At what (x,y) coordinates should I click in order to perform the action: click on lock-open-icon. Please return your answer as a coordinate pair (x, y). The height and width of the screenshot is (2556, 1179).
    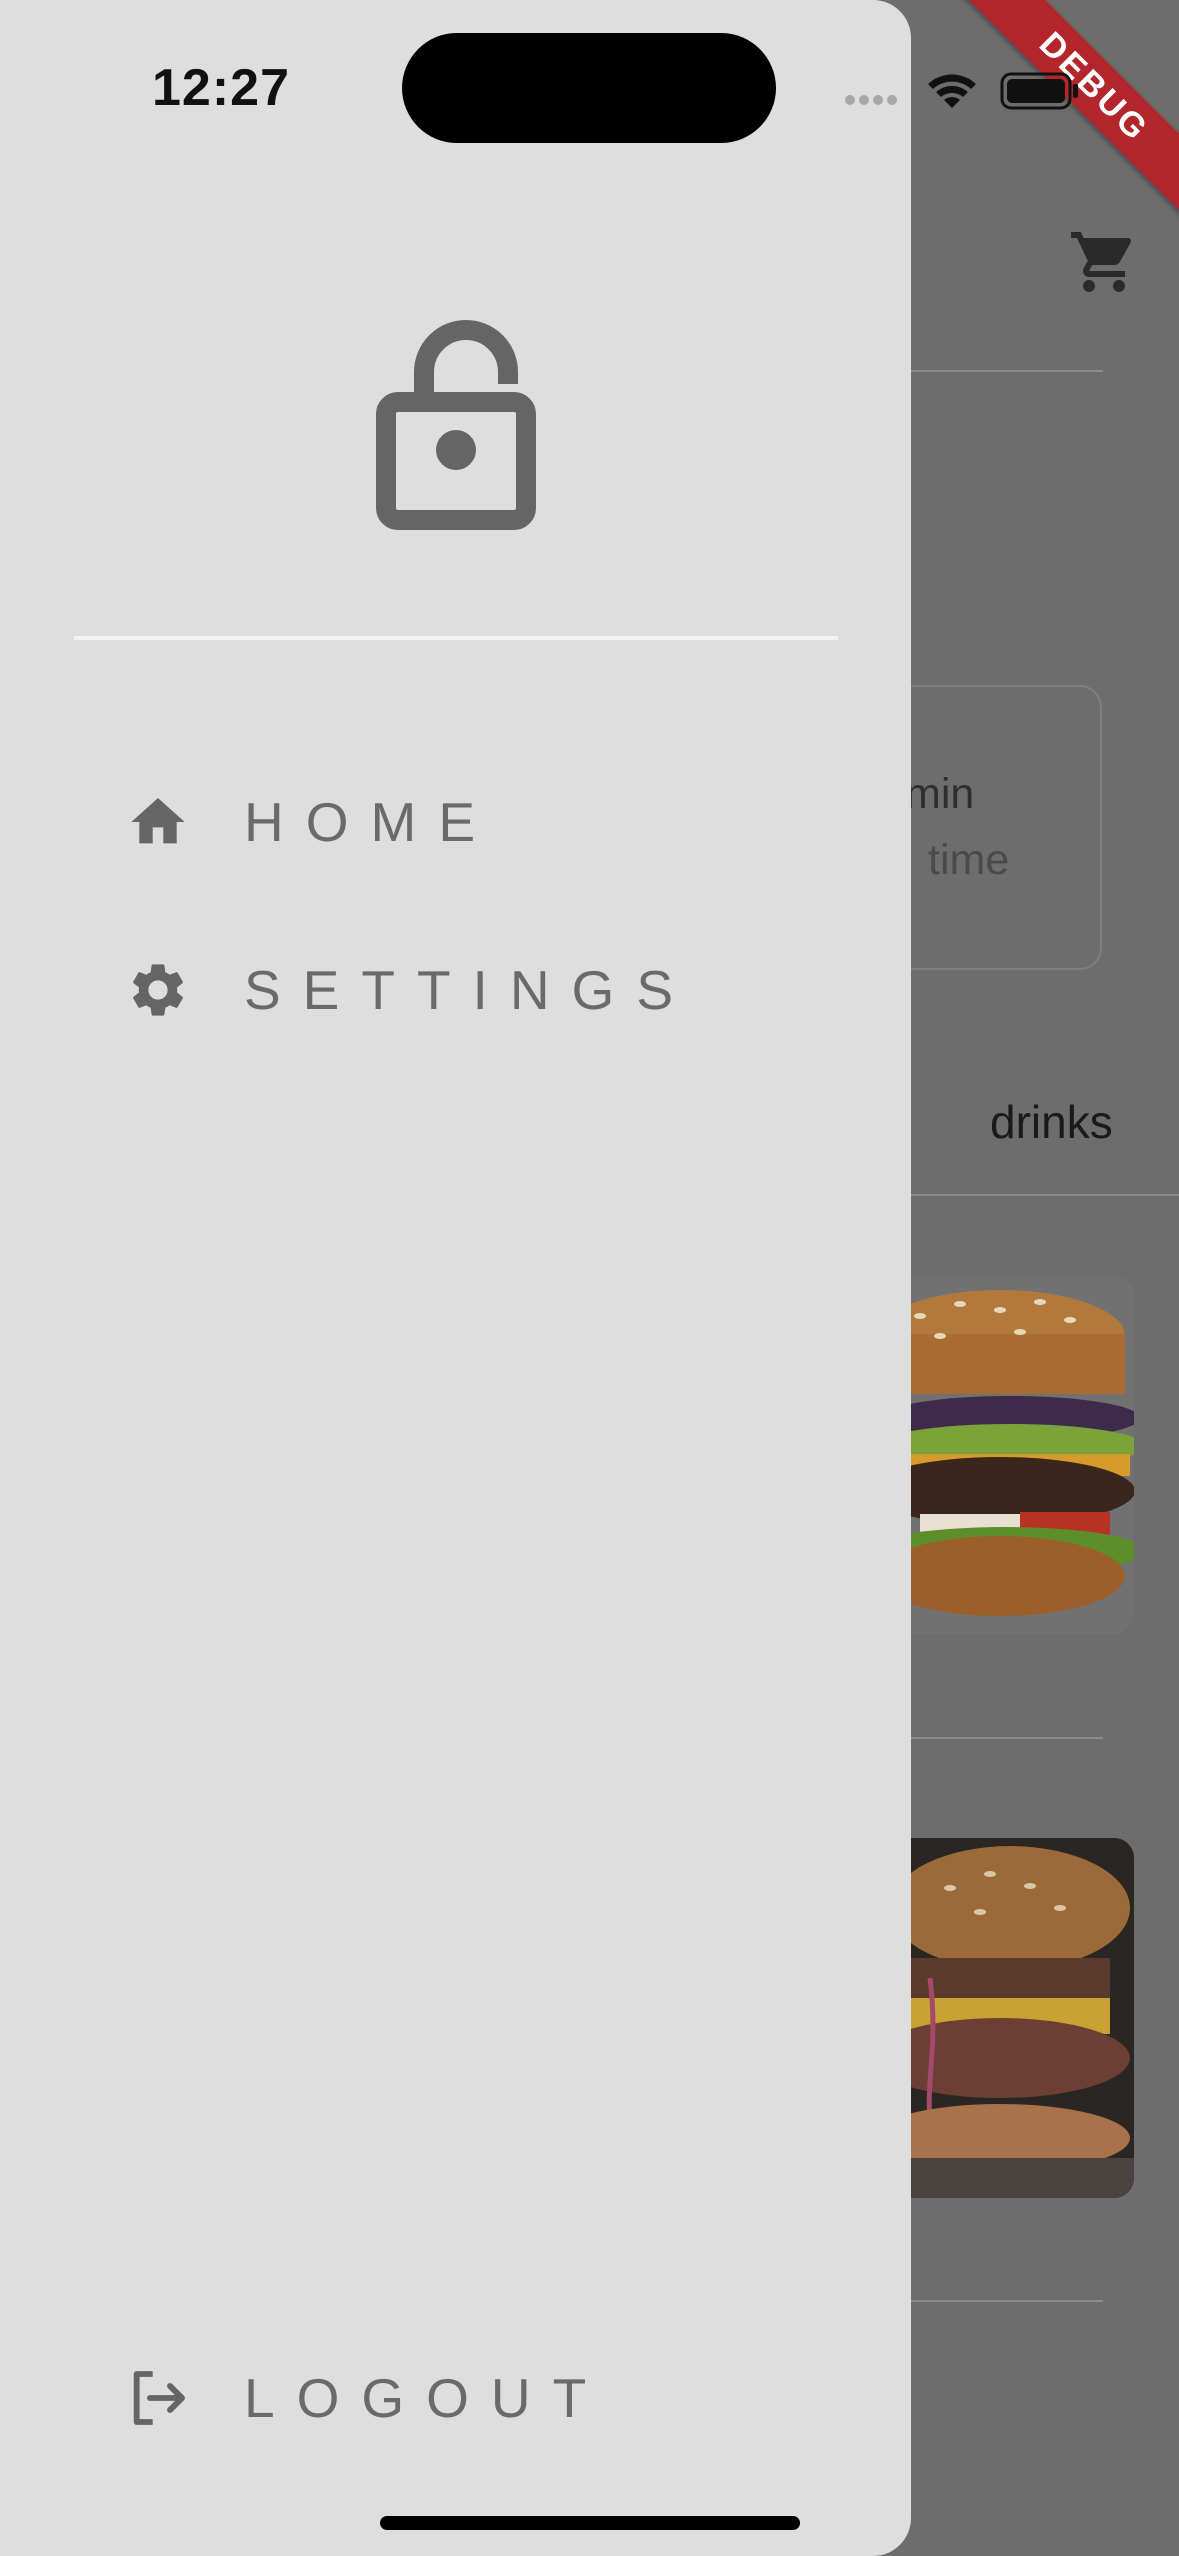
    Looking at the image, I should click on (456, 425).